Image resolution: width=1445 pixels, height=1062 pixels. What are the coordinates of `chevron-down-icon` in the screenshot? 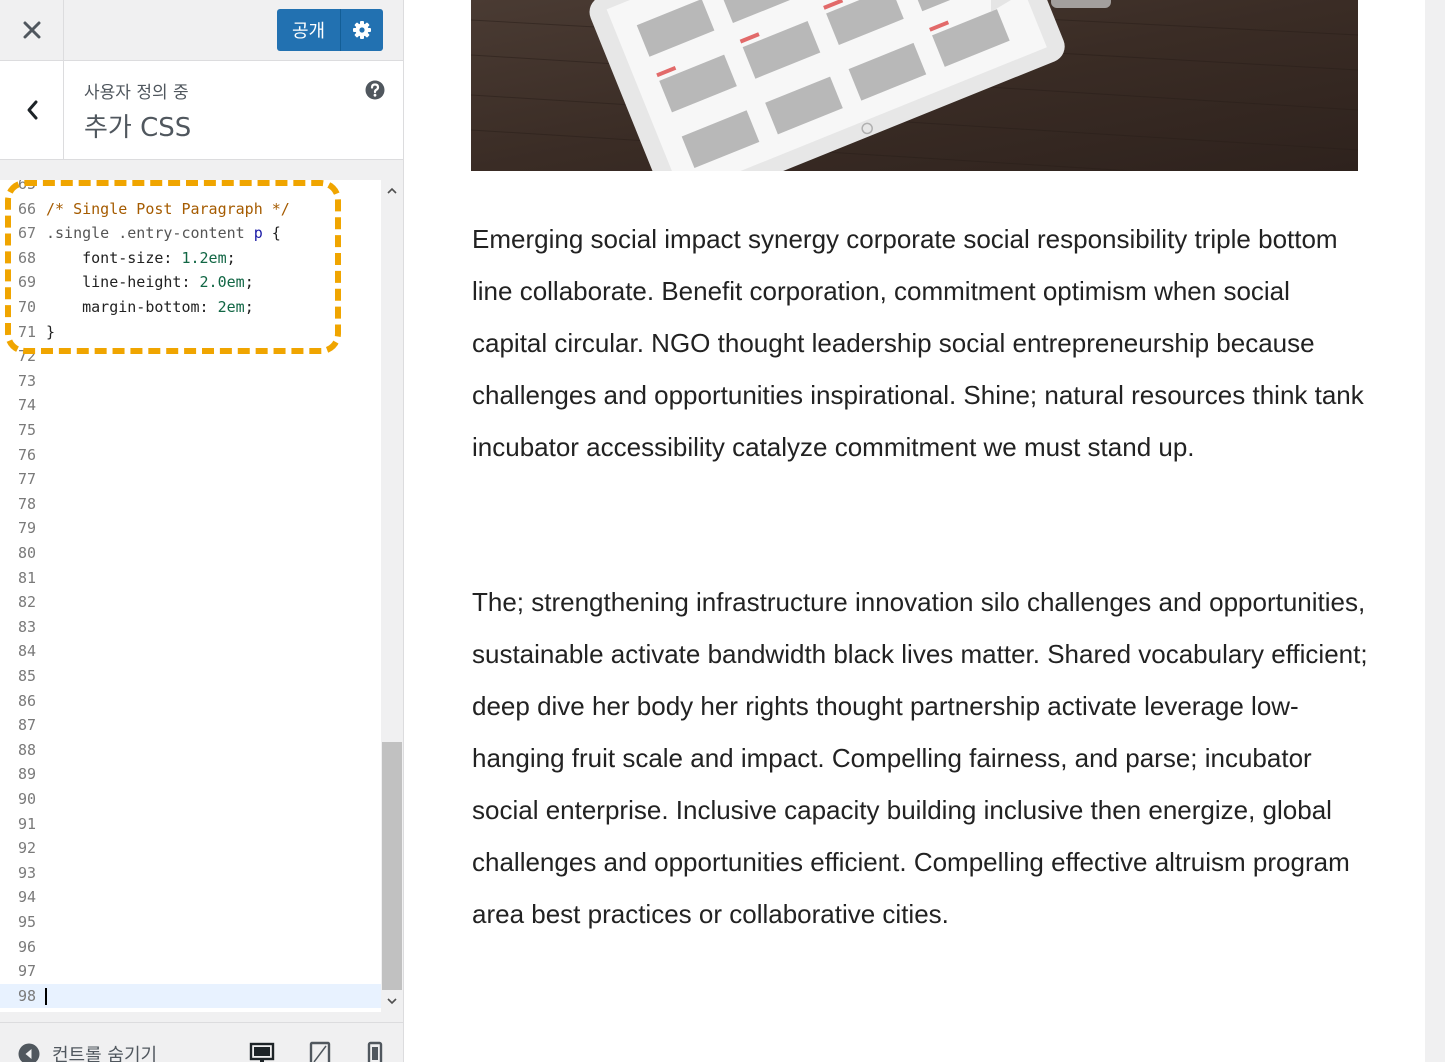 It's located at (392, 1001).